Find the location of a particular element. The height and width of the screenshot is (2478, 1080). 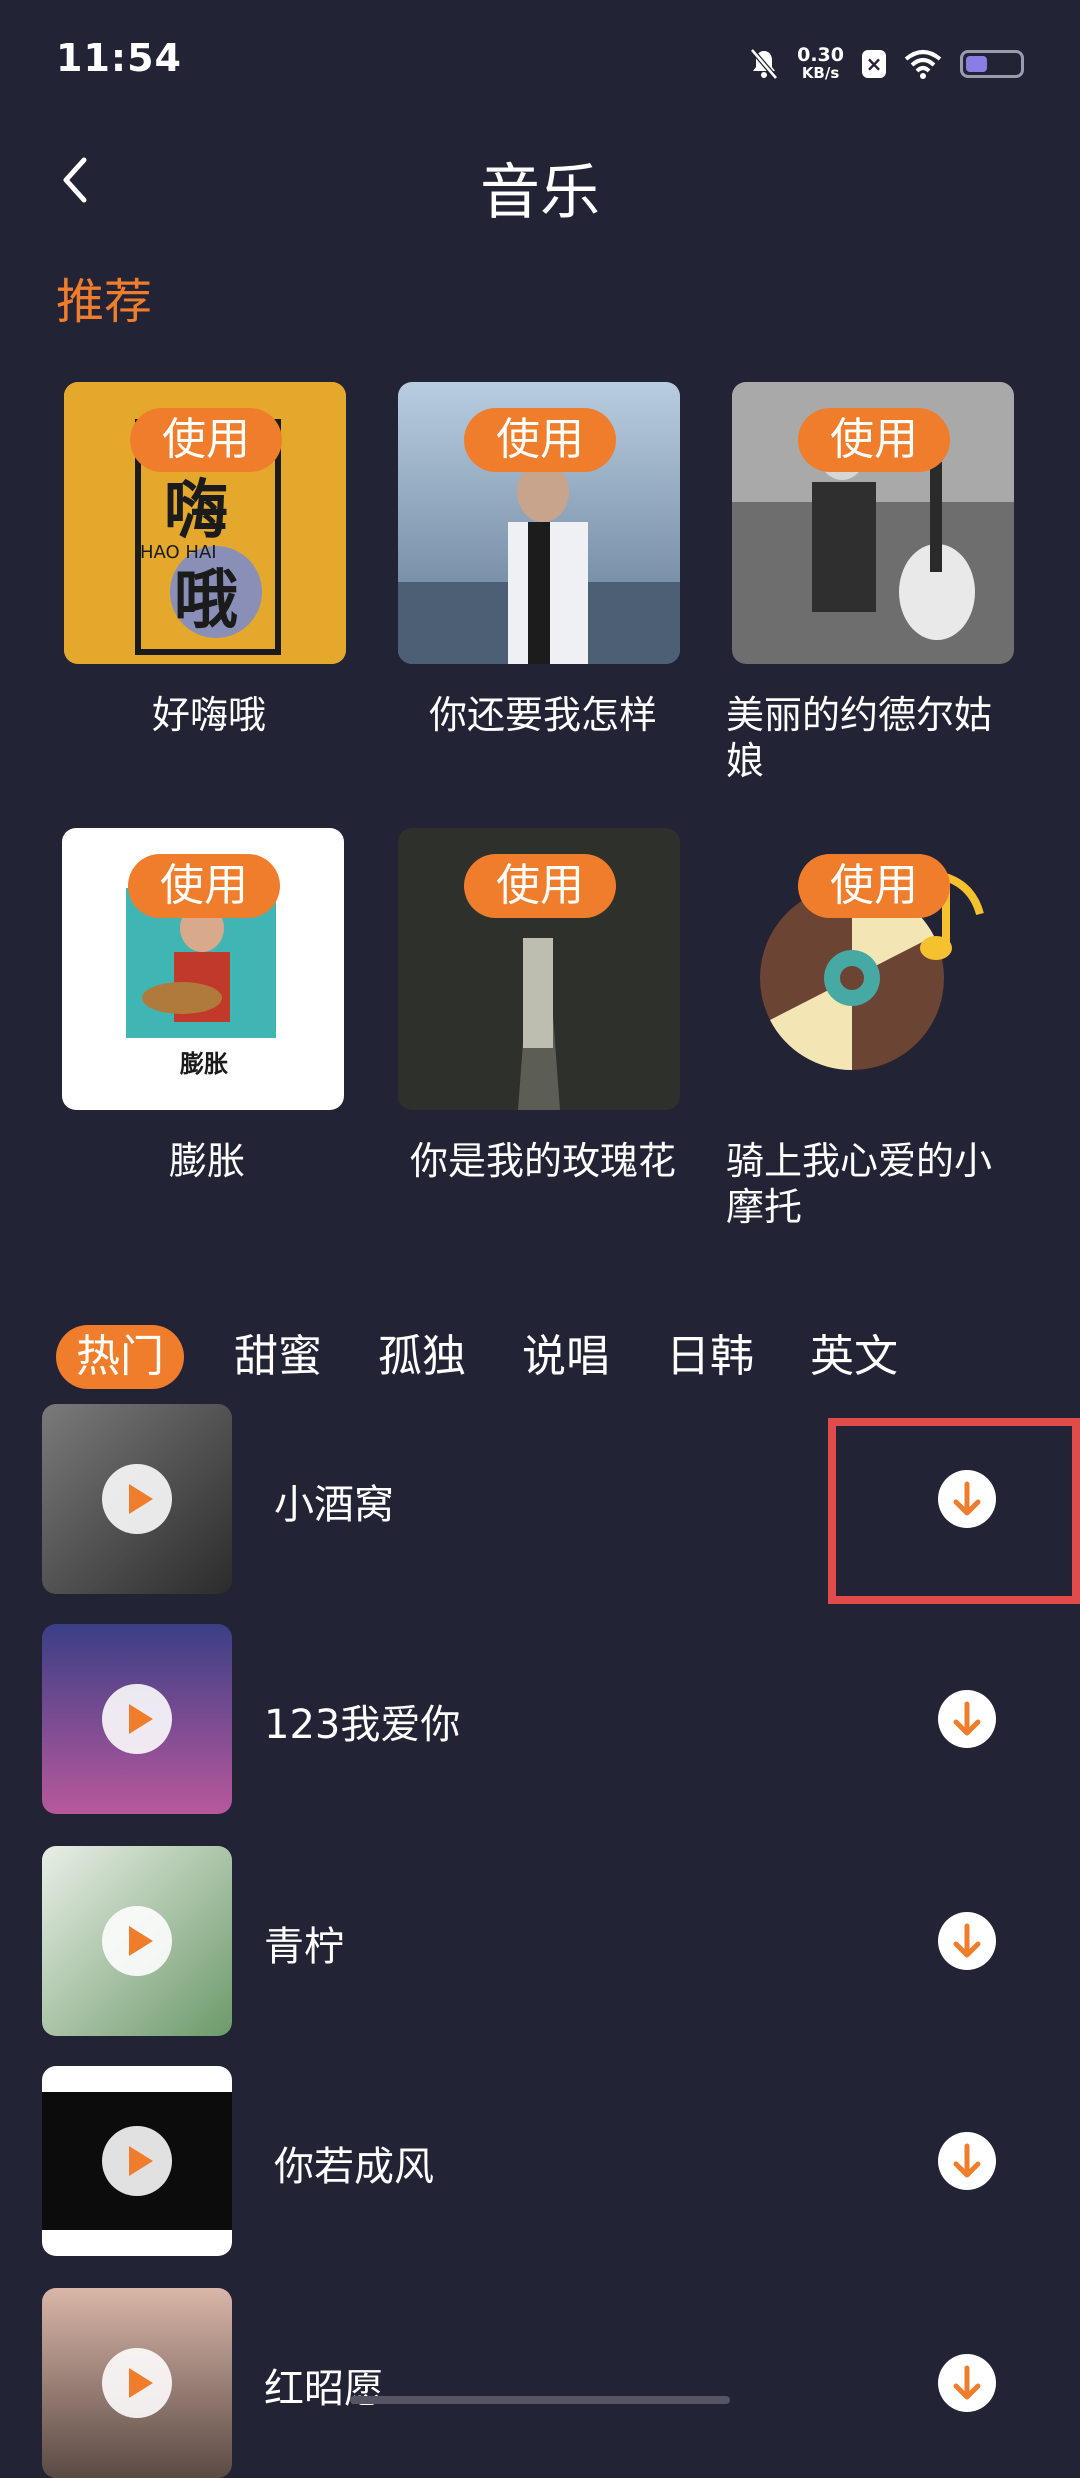

song-row: 你若成风 is located at coordinates (542, 2161).